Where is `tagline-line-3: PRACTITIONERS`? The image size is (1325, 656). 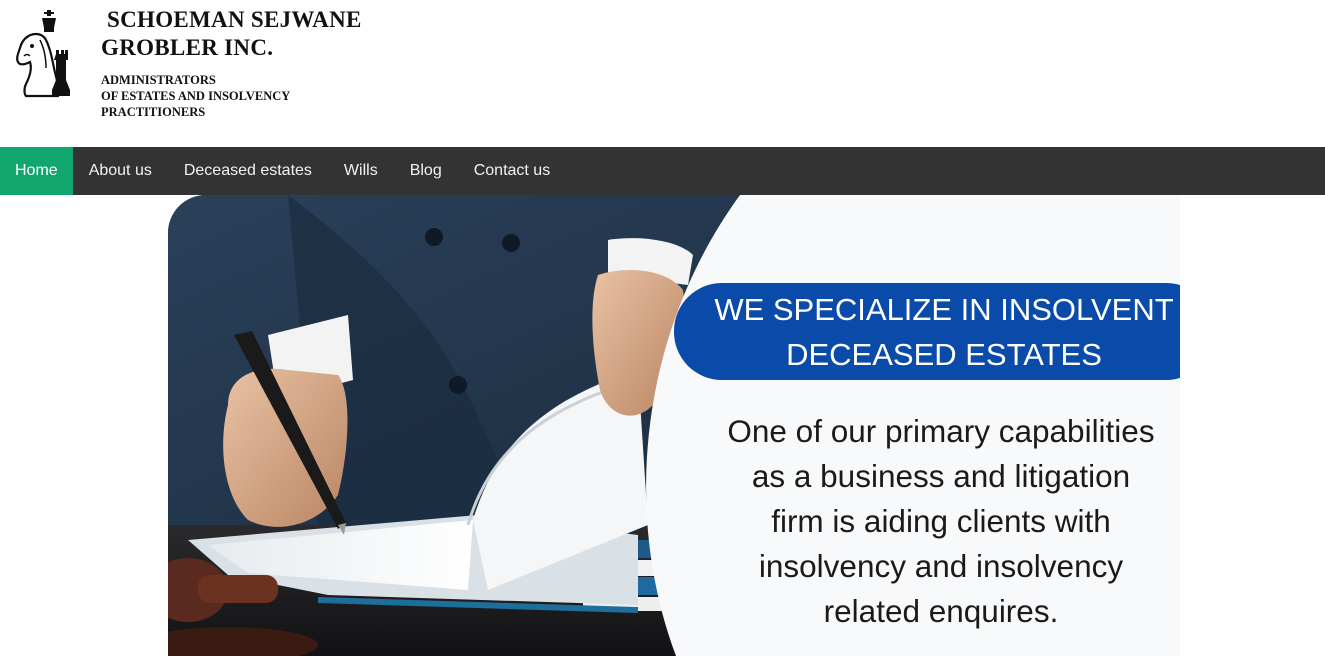
tagline-line-3: PRACTITIONERS is located at coordinates (153, 112).